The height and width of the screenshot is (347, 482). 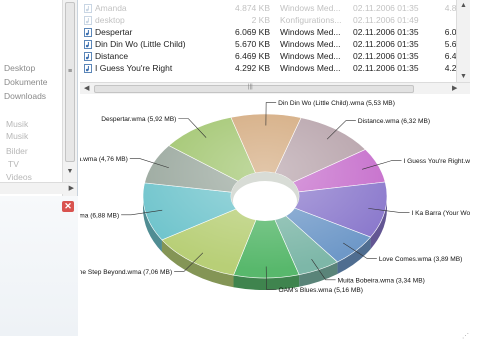 What do you see at coordinates (111, 8) in the screenshot?
I see `file-name: Amanda` at bounding box center [111, 8].